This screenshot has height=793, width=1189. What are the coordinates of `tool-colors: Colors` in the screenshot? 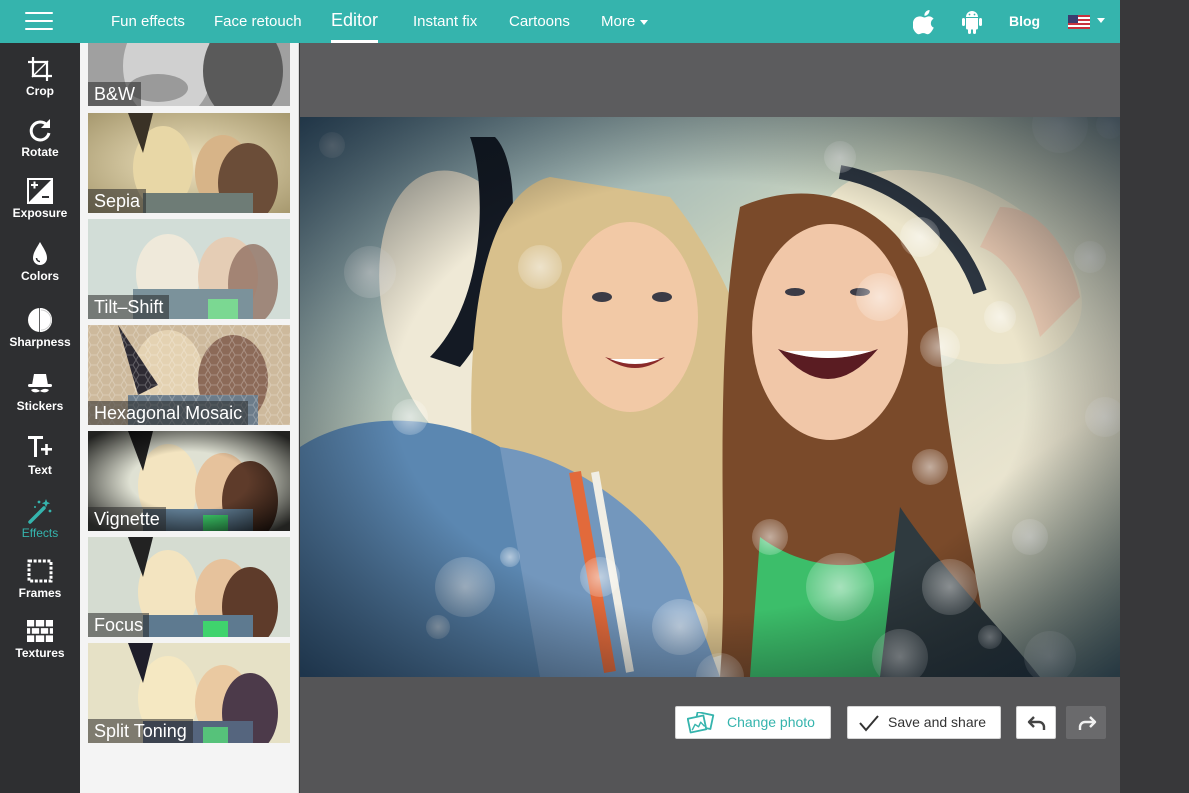 It's located at (40, 272).